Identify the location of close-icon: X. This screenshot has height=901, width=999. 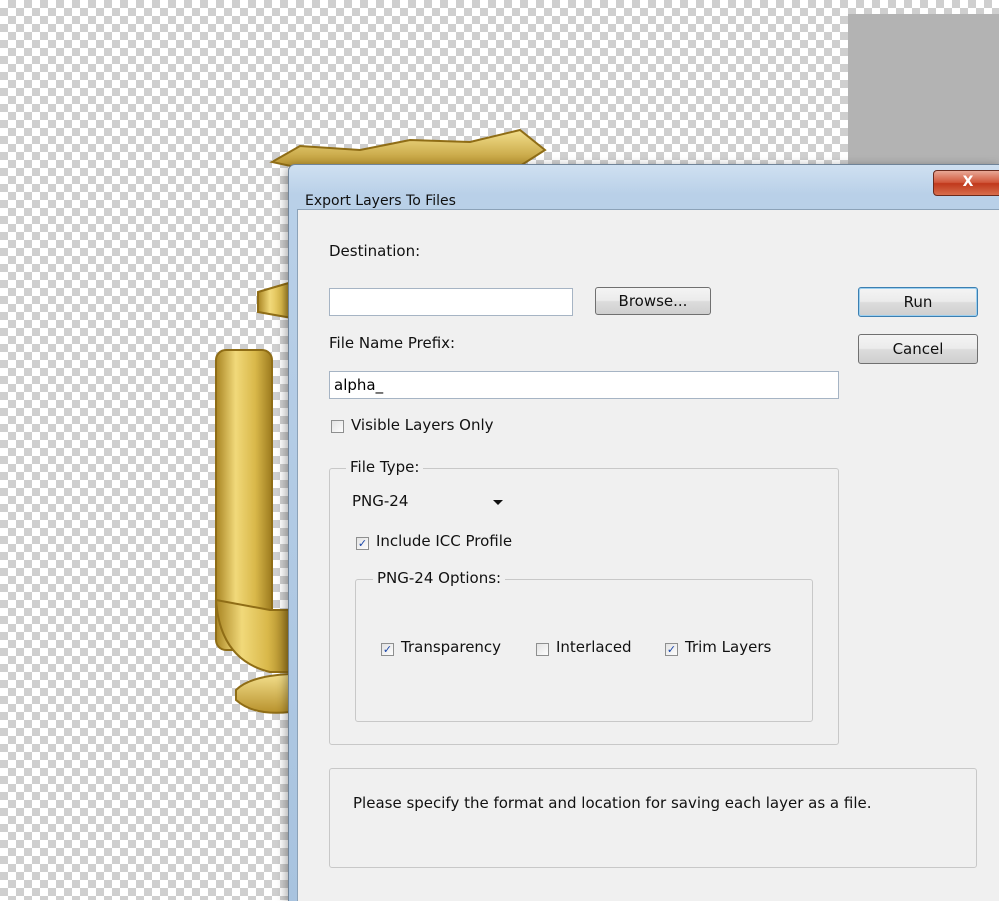
(968, 182).